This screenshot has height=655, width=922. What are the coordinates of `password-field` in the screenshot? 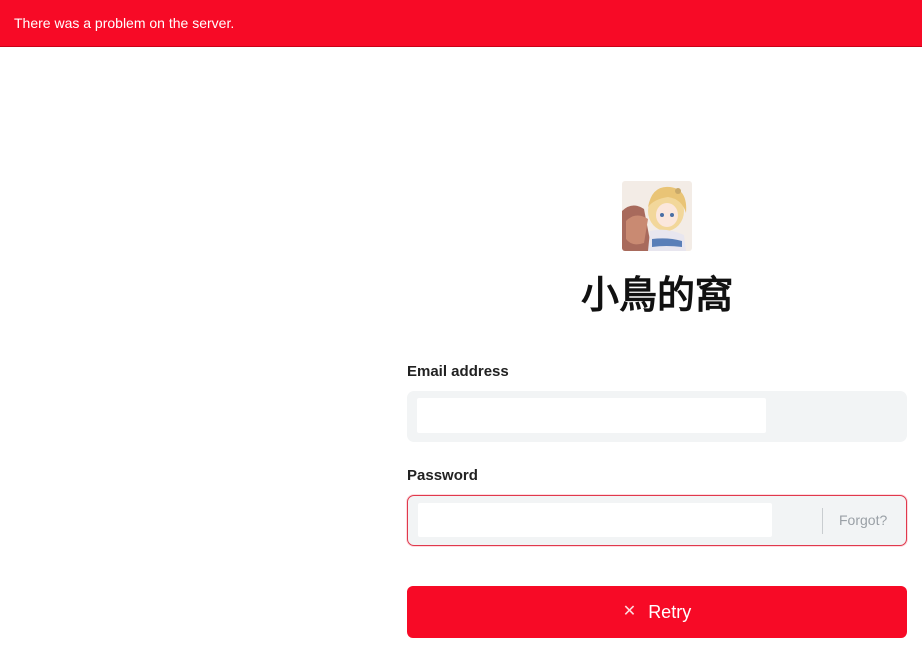 It's located at (595, 520).